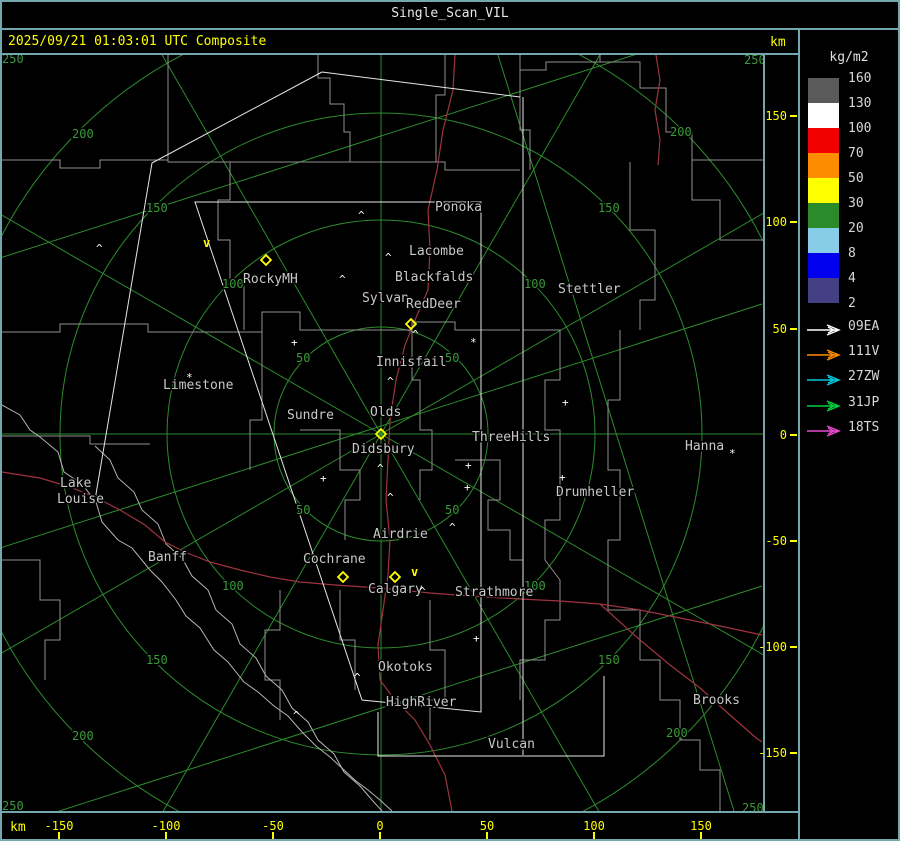 The height and width of the screenshot is (841, 900). What do you see at coordinates (310, 415) in the screenshot?
I see `city-label: Sundre` at bounding box center [310, 415].